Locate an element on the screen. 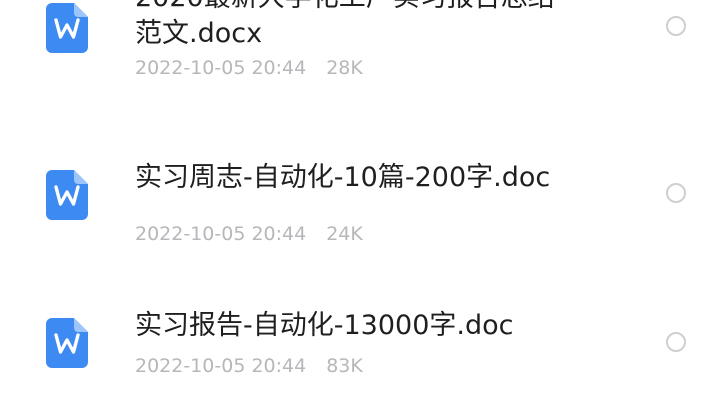  file-name: 实习报告-自动化-13000字.doc is located at coordinates (324, 325).